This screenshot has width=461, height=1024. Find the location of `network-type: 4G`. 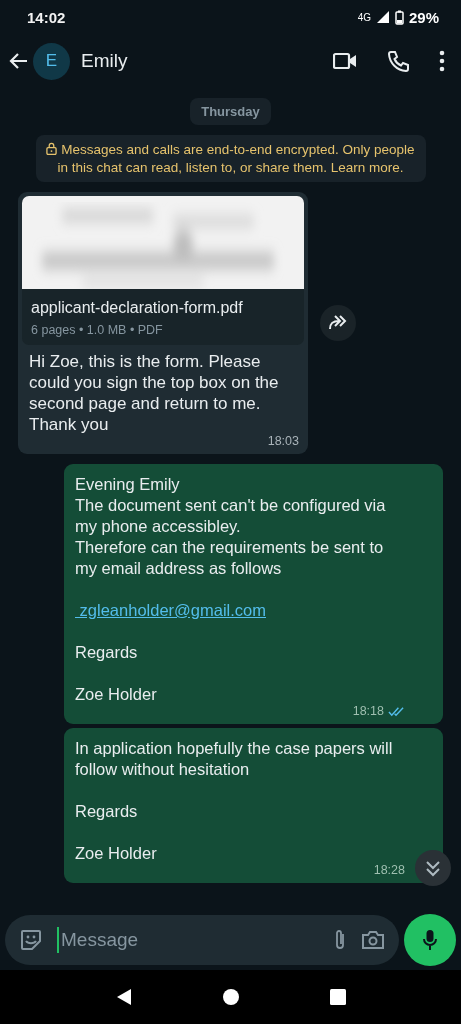

network-type: 4G is located at coordinates (364, 17).